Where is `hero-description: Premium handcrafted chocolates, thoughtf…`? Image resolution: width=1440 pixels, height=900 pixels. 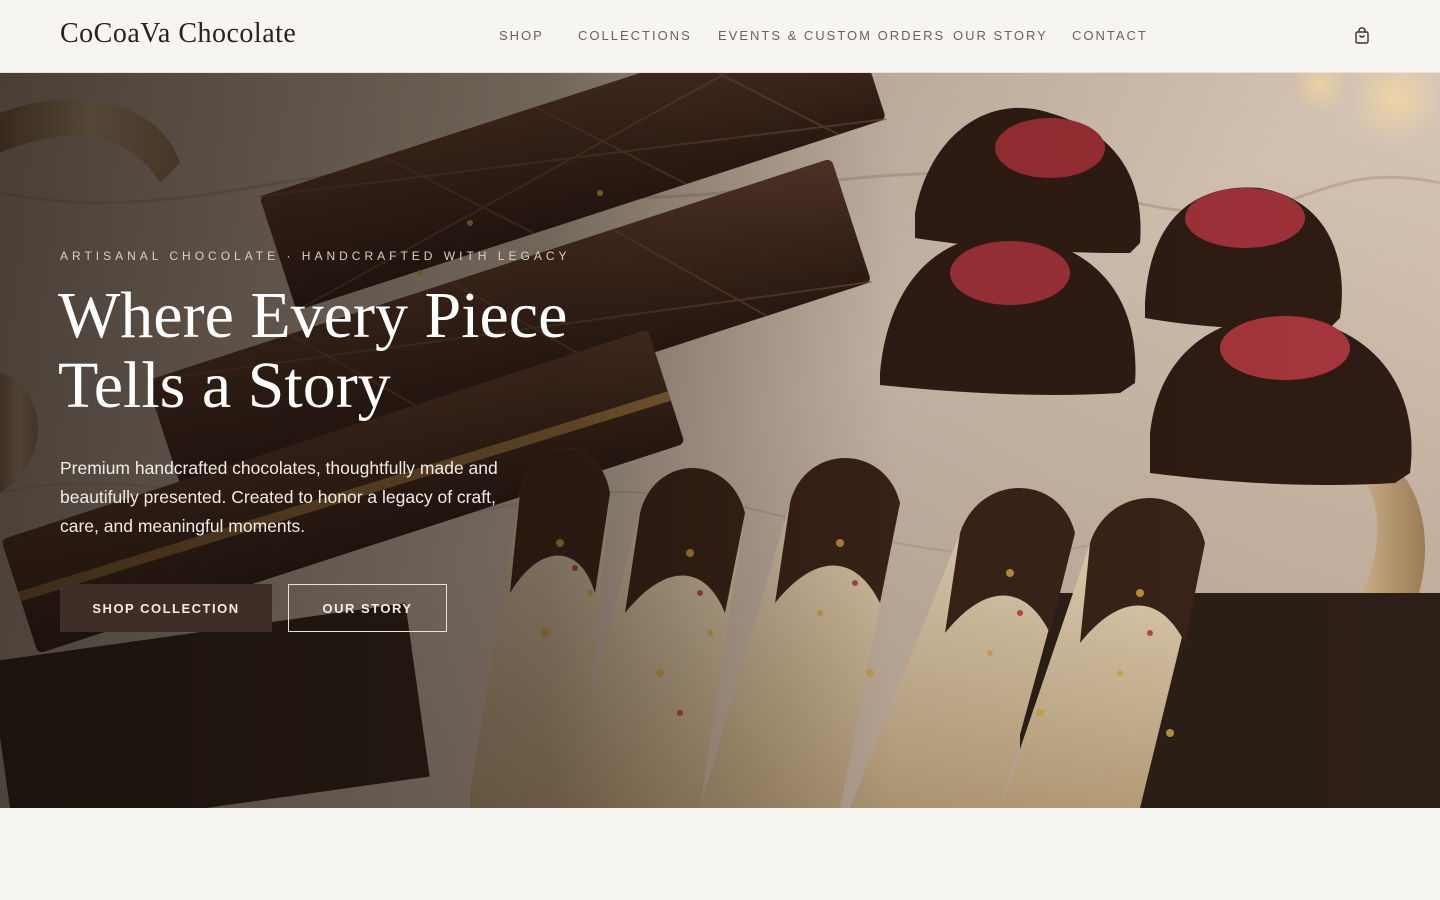
hero-description: Premium handcrafted chocolates, thoughtf… is located at coordinates (279, 497).